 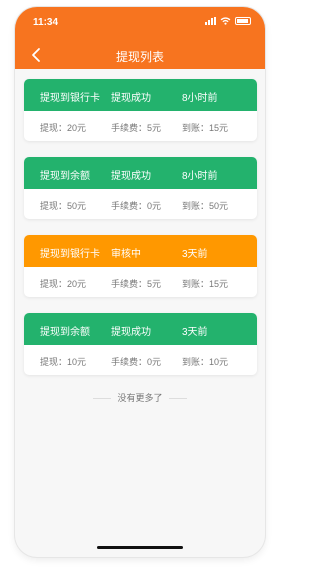 What do you see at coordinates (63, 362) in the screenshot?
I see `withdrawal-amount: 提现：10元` at bounding box center [63, 362].